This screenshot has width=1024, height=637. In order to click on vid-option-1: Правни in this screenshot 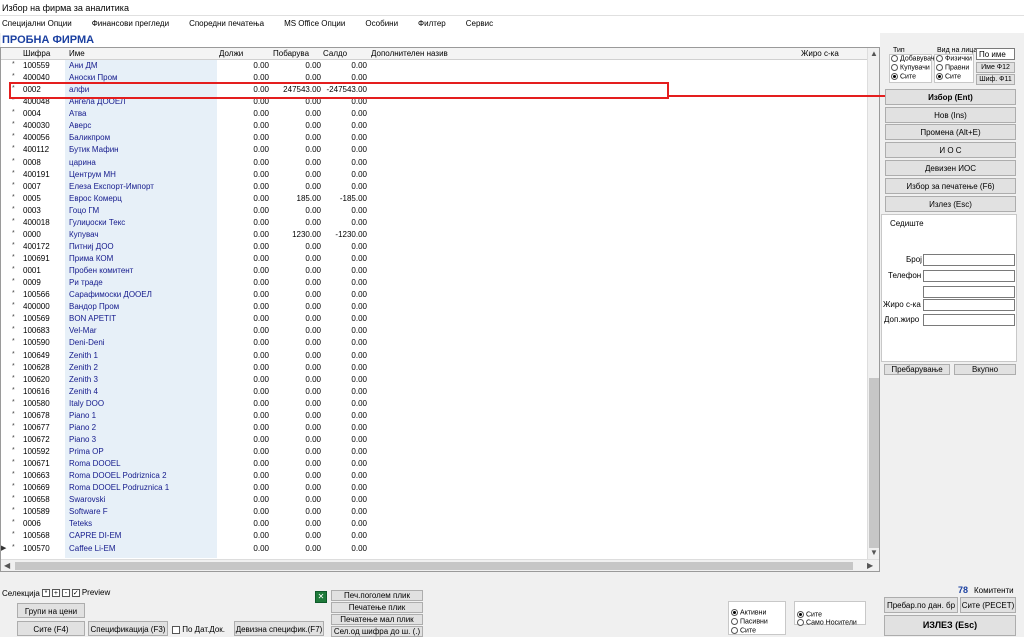, I will do `click(952, 67)`.